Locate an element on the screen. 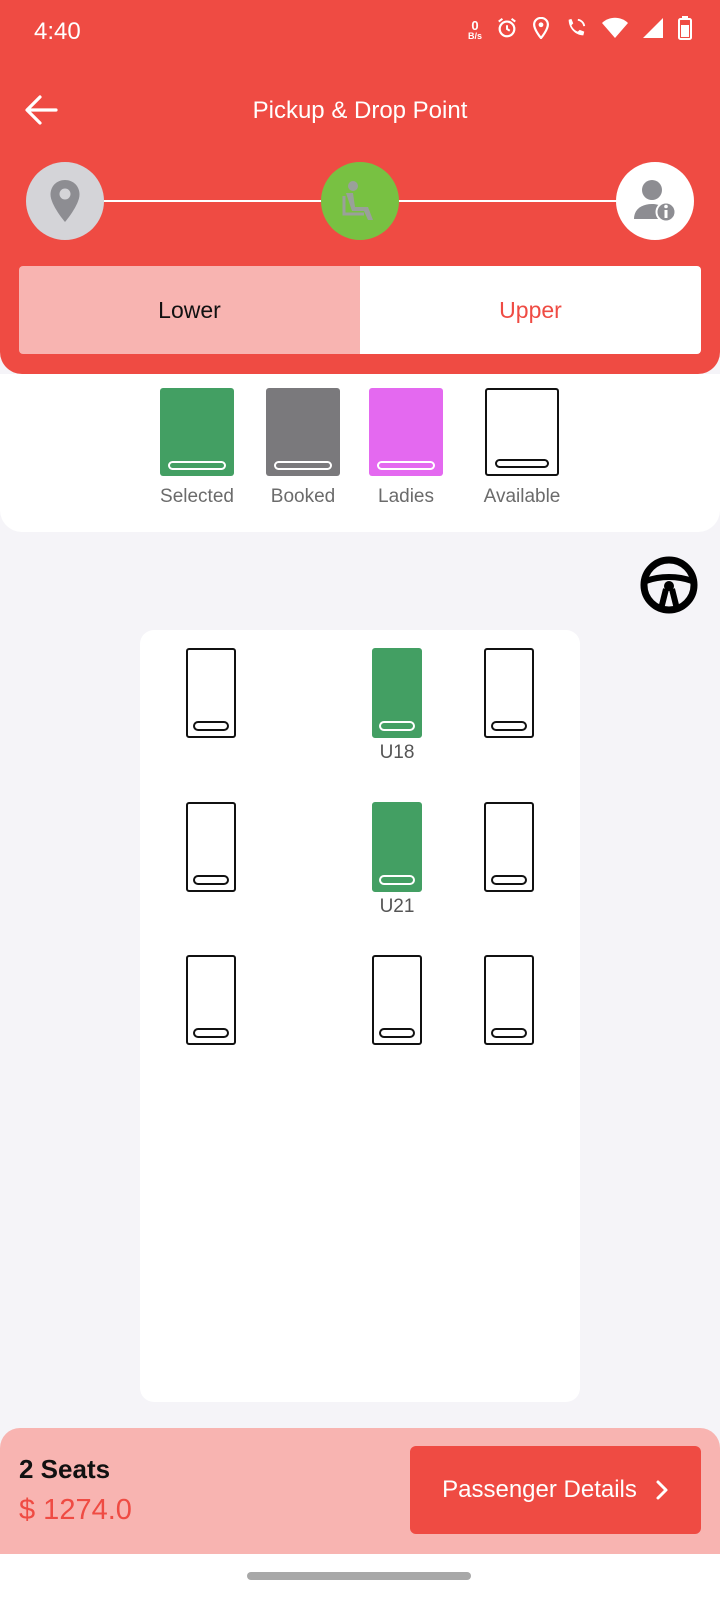 The height and width of the screenshot is (1600, 720). legend-booked: Booked is located at coordinates (303, 448).